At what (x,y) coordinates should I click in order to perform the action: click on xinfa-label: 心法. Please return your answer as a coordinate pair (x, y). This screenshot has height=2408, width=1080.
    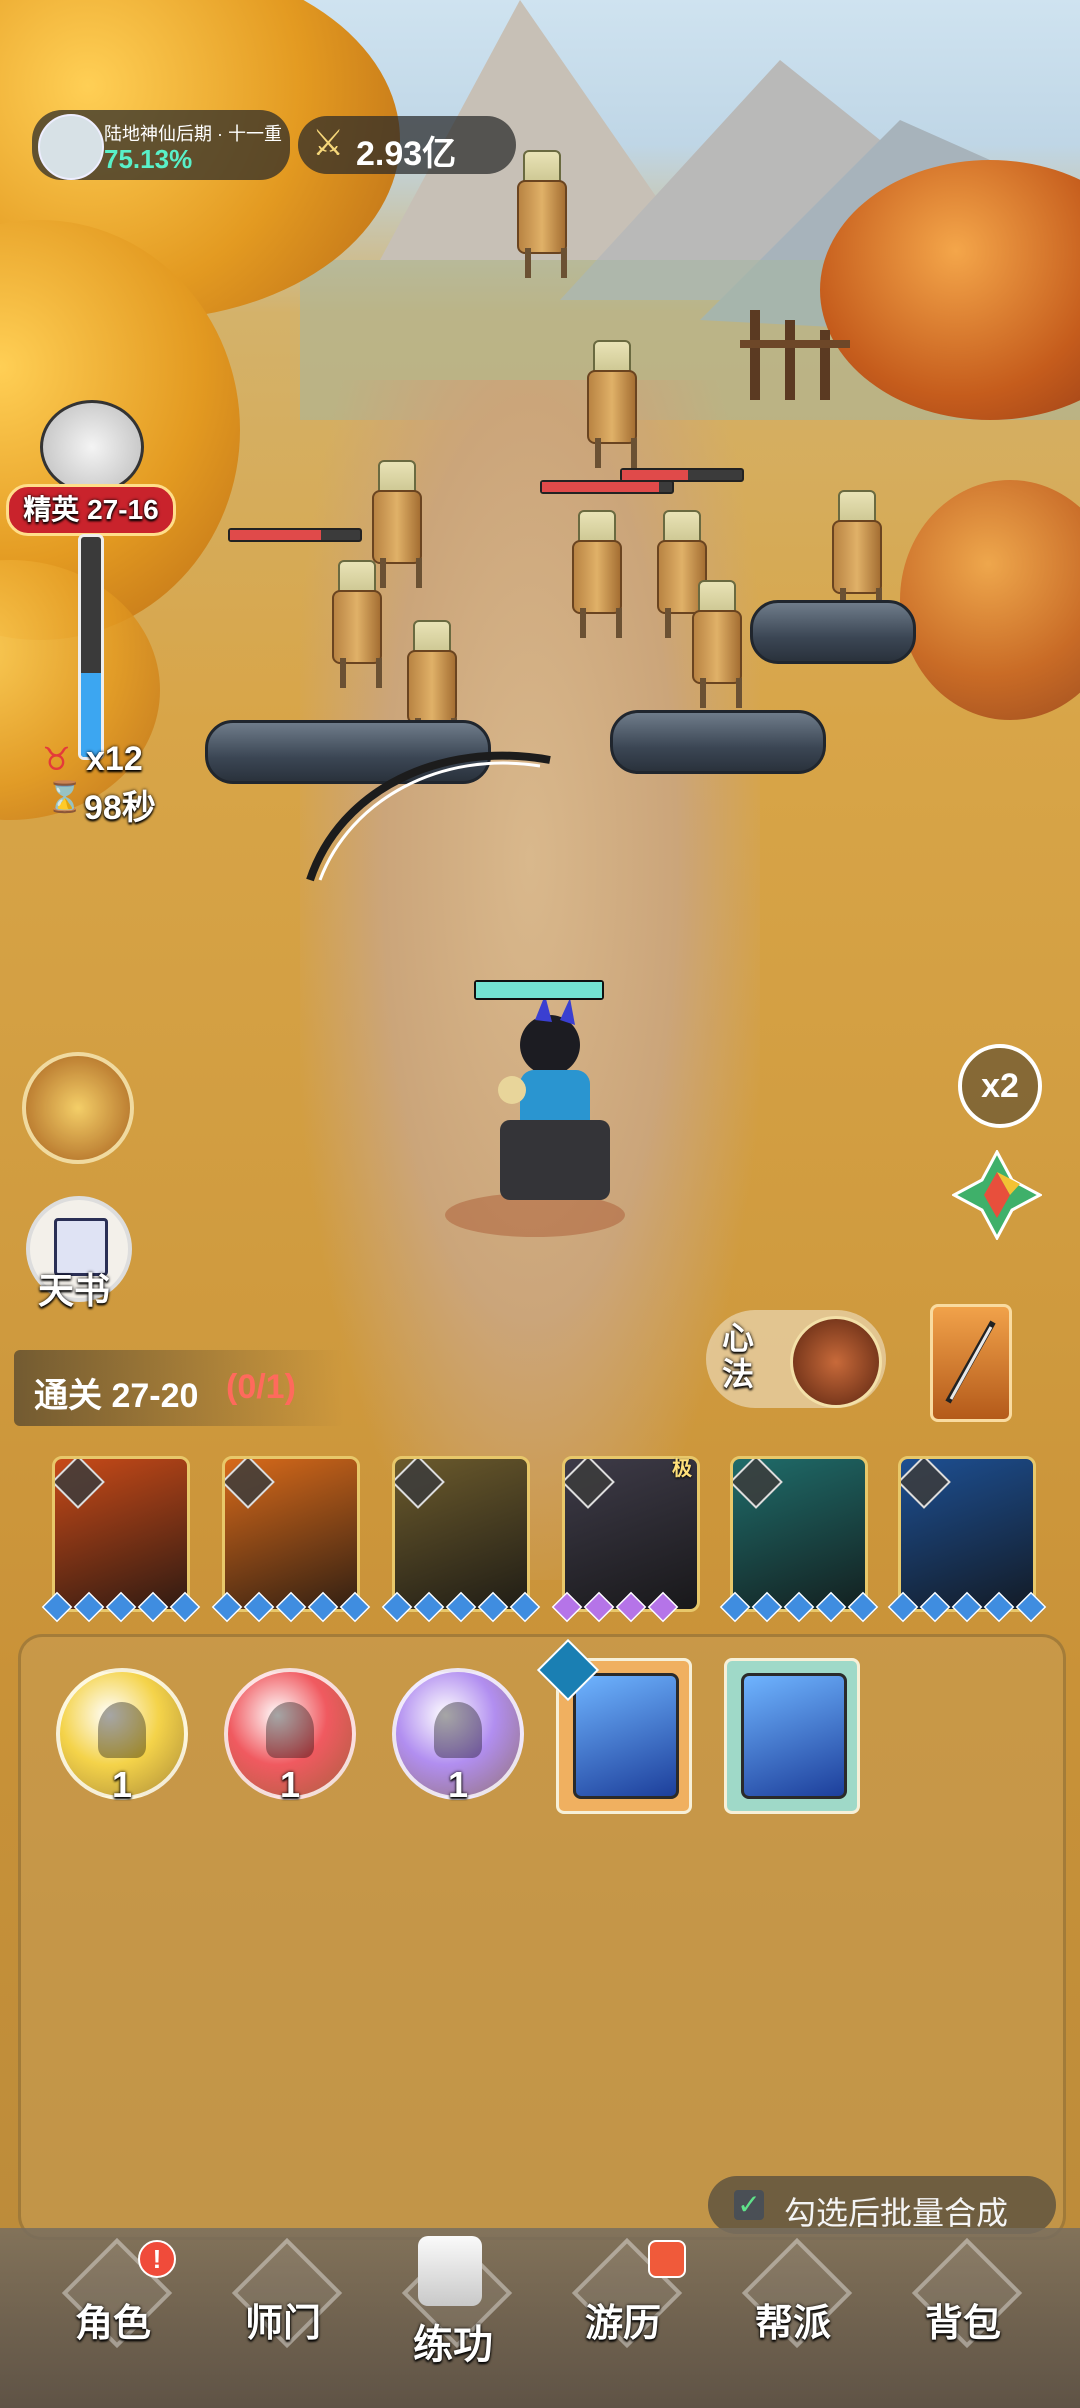
    Looking at the image, I should click on (738, 1356).